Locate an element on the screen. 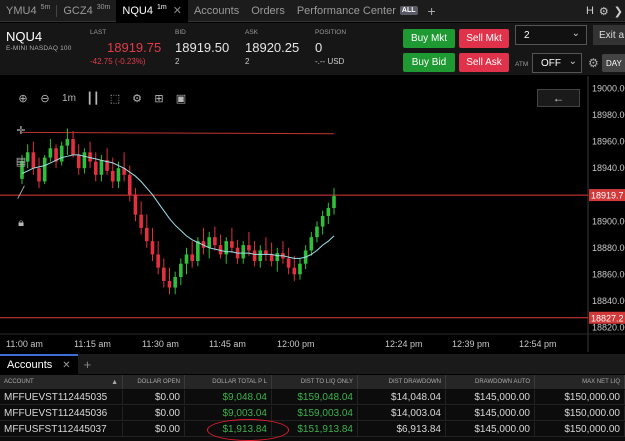 The height and width of the screenshot is (441, 625). cell-max-net-liq: $150,000.00 is located at coordinates (580, 429).